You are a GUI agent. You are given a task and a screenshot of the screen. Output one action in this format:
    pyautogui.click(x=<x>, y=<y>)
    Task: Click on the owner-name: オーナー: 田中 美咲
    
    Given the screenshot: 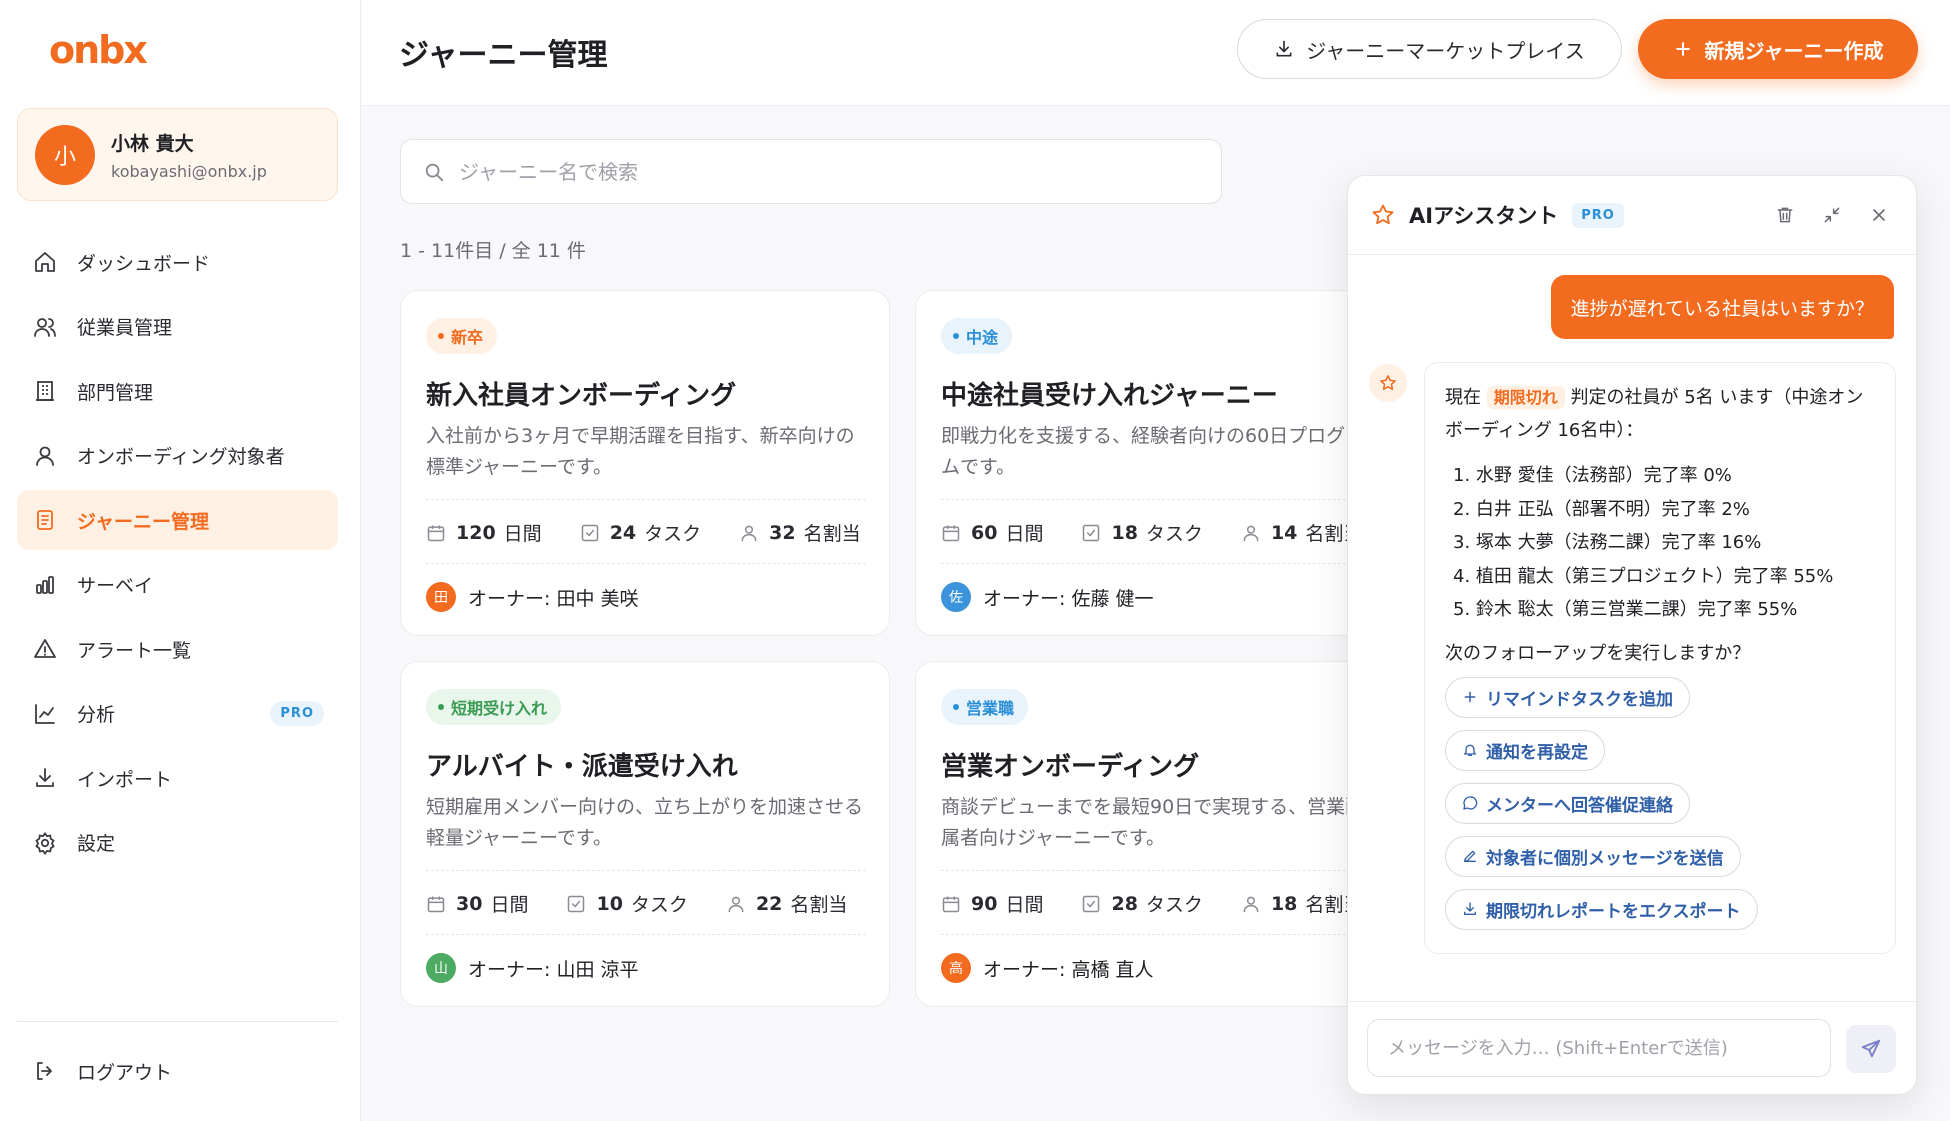 What is the action you would take?
    pyautogui.click(x=553, y=598)
    